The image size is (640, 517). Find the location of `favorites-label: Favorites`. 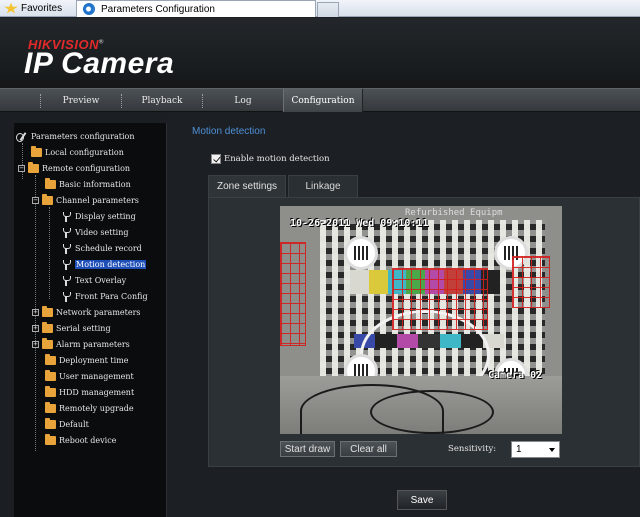

favorites-label: Favorites is located at coordinates (42, 8).